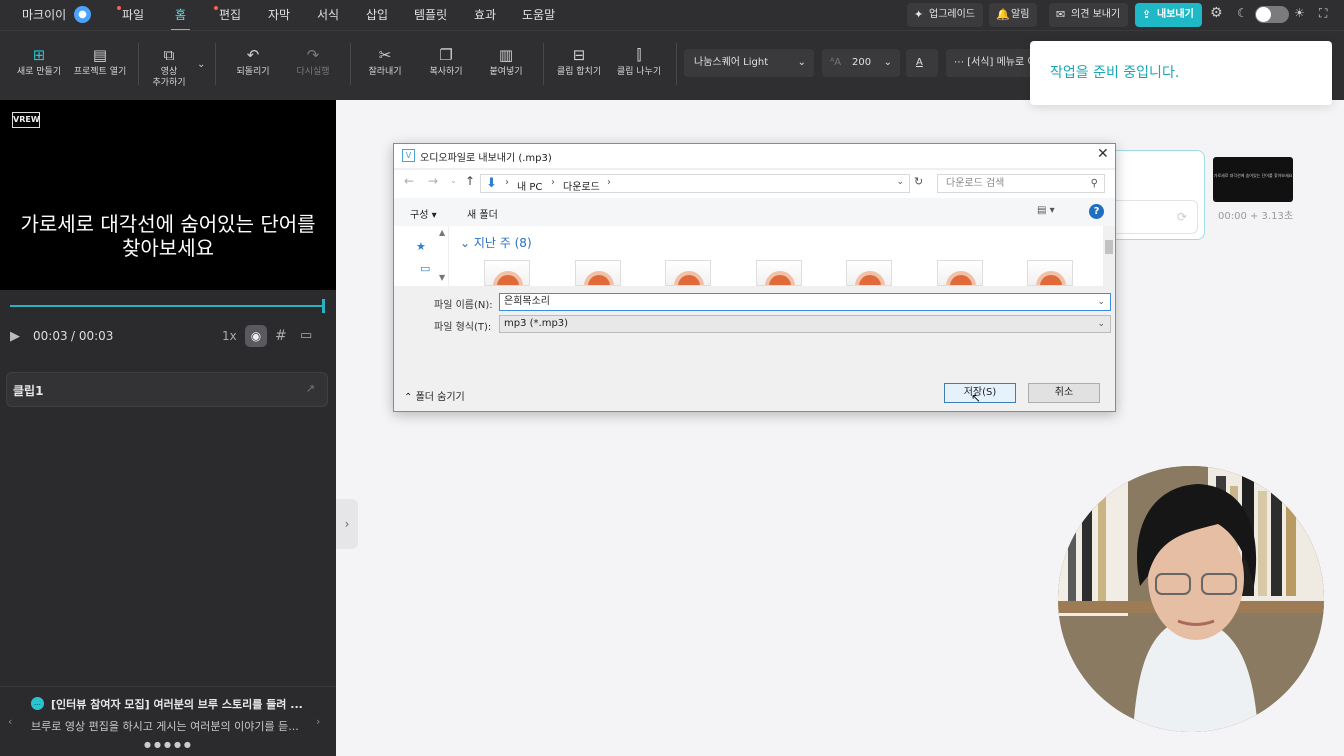  Describe the element at coordinates (227, 14) in the screenshot. I see `menu-edit: 편집` at that location.